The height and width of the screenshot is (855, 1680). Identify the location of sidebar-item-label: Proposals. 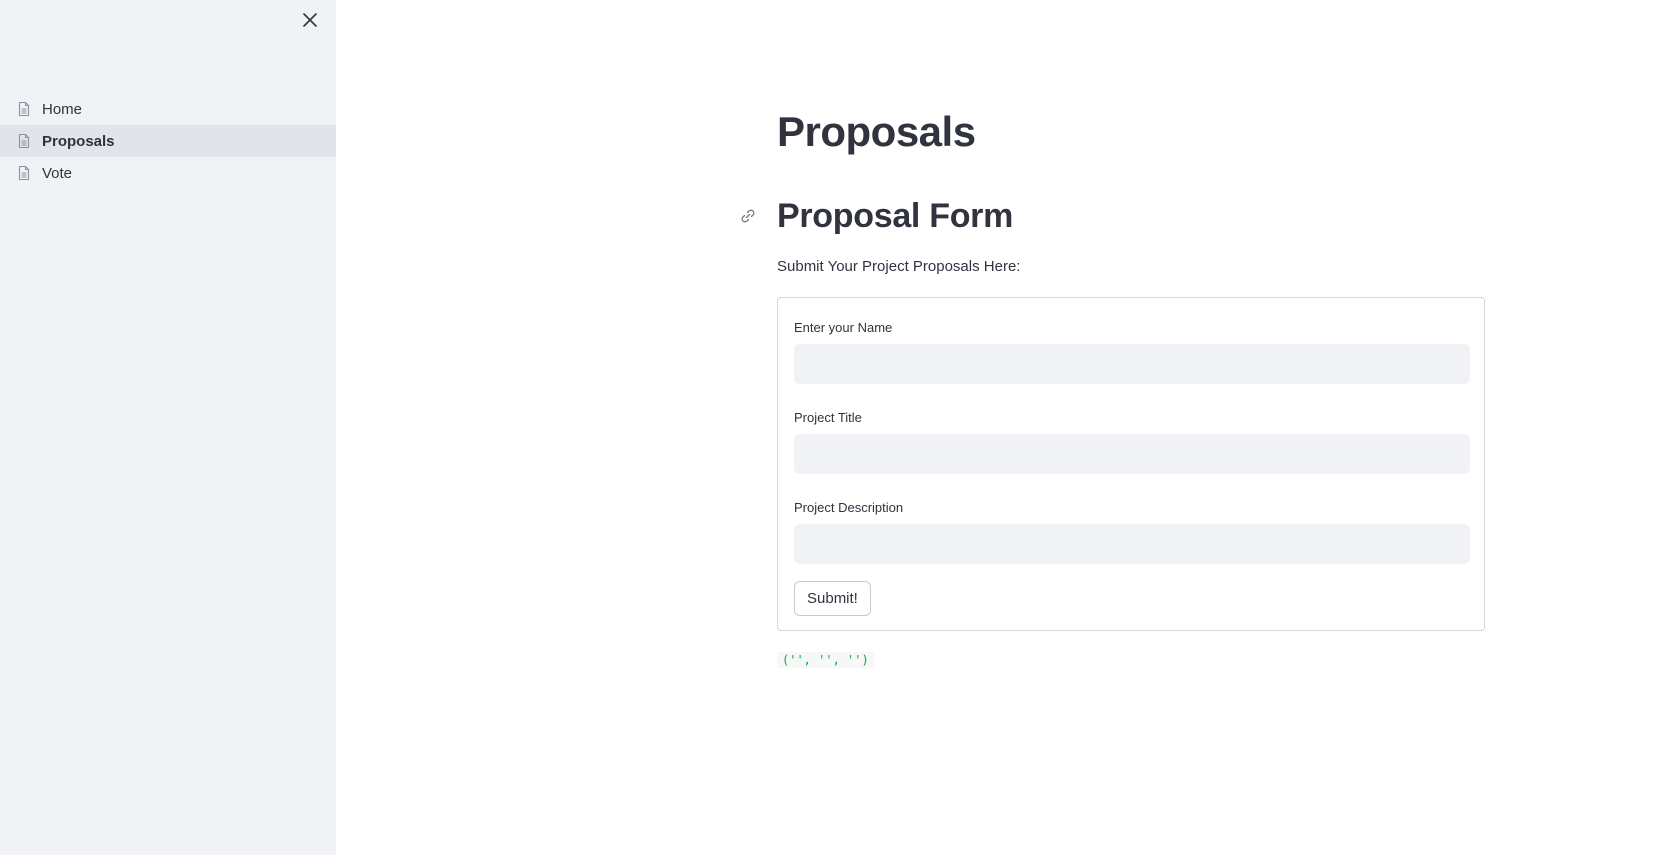
(78, 141).